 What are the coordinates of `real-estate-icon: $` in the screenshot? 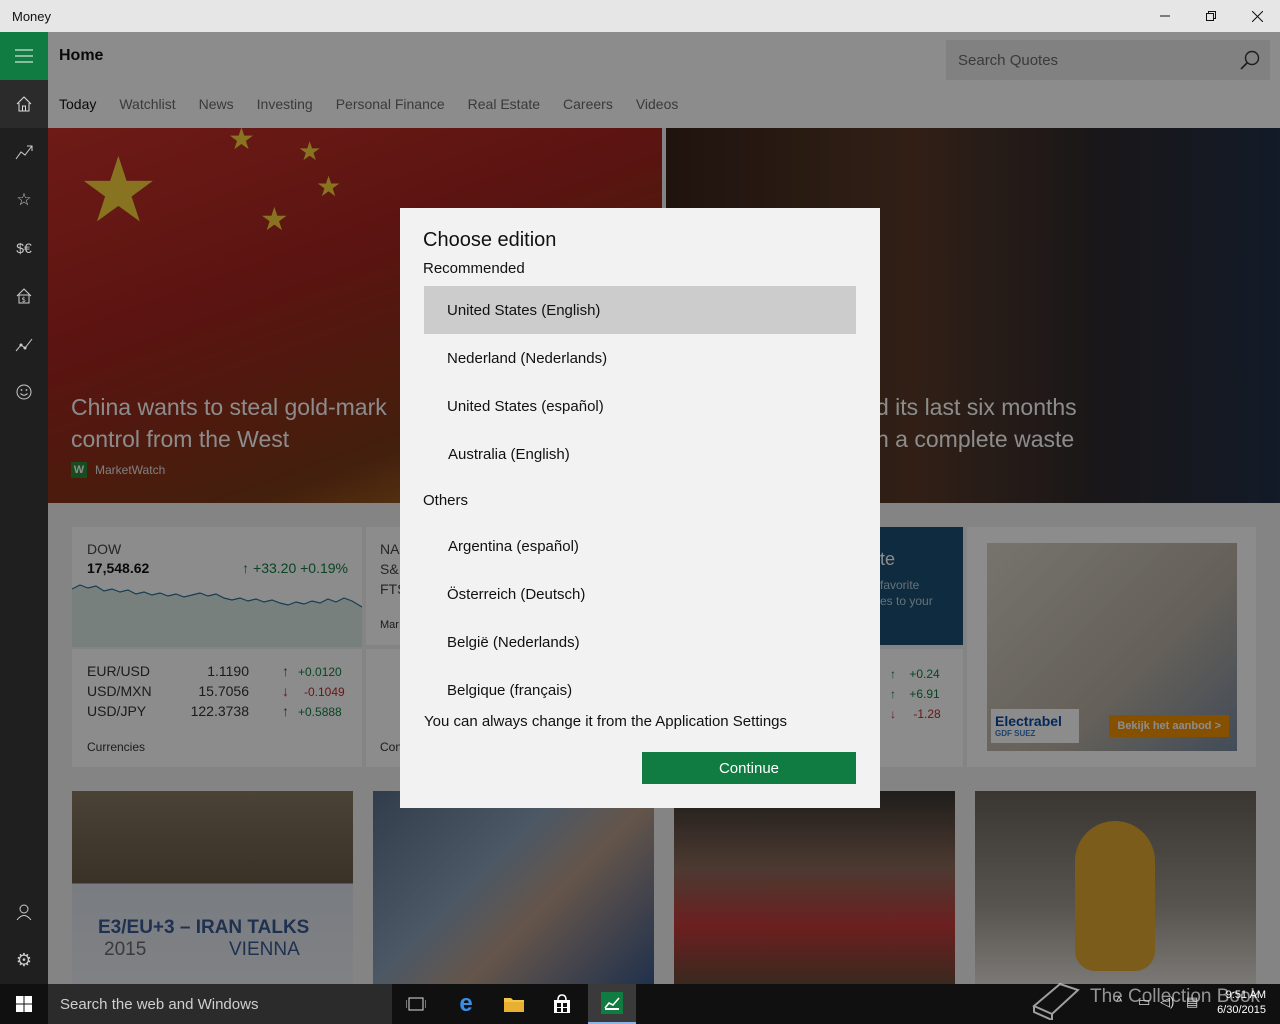 It's located at (24, 296).